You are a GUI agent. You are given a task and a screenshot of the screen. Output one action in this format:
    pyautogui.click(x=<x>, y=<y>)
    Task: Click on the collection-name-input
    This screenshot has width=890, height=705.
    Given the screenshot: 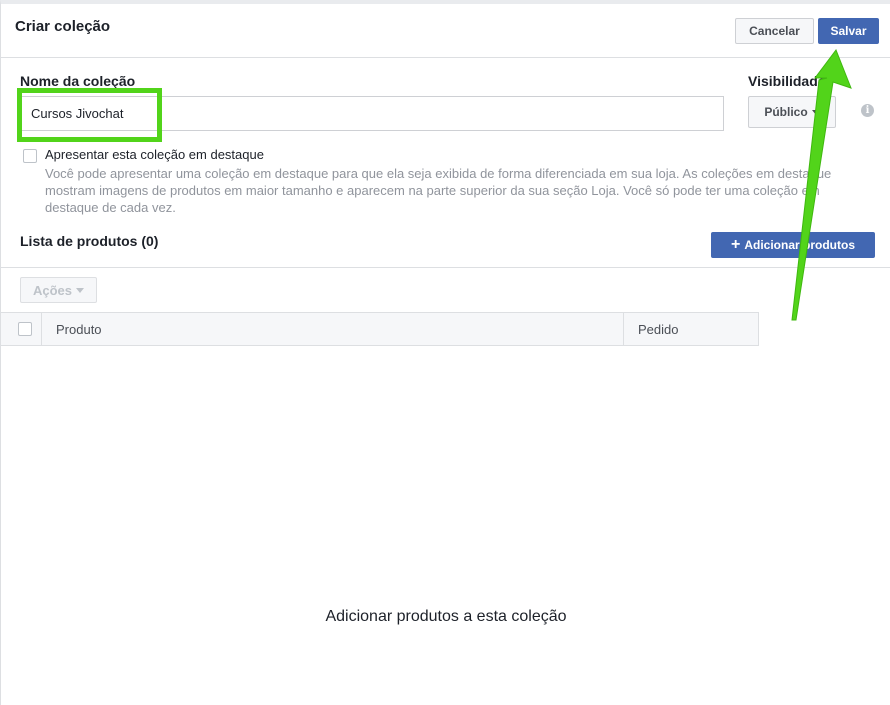 What is the action you would take?
    pyautogui.click(x=372, y=113)
    